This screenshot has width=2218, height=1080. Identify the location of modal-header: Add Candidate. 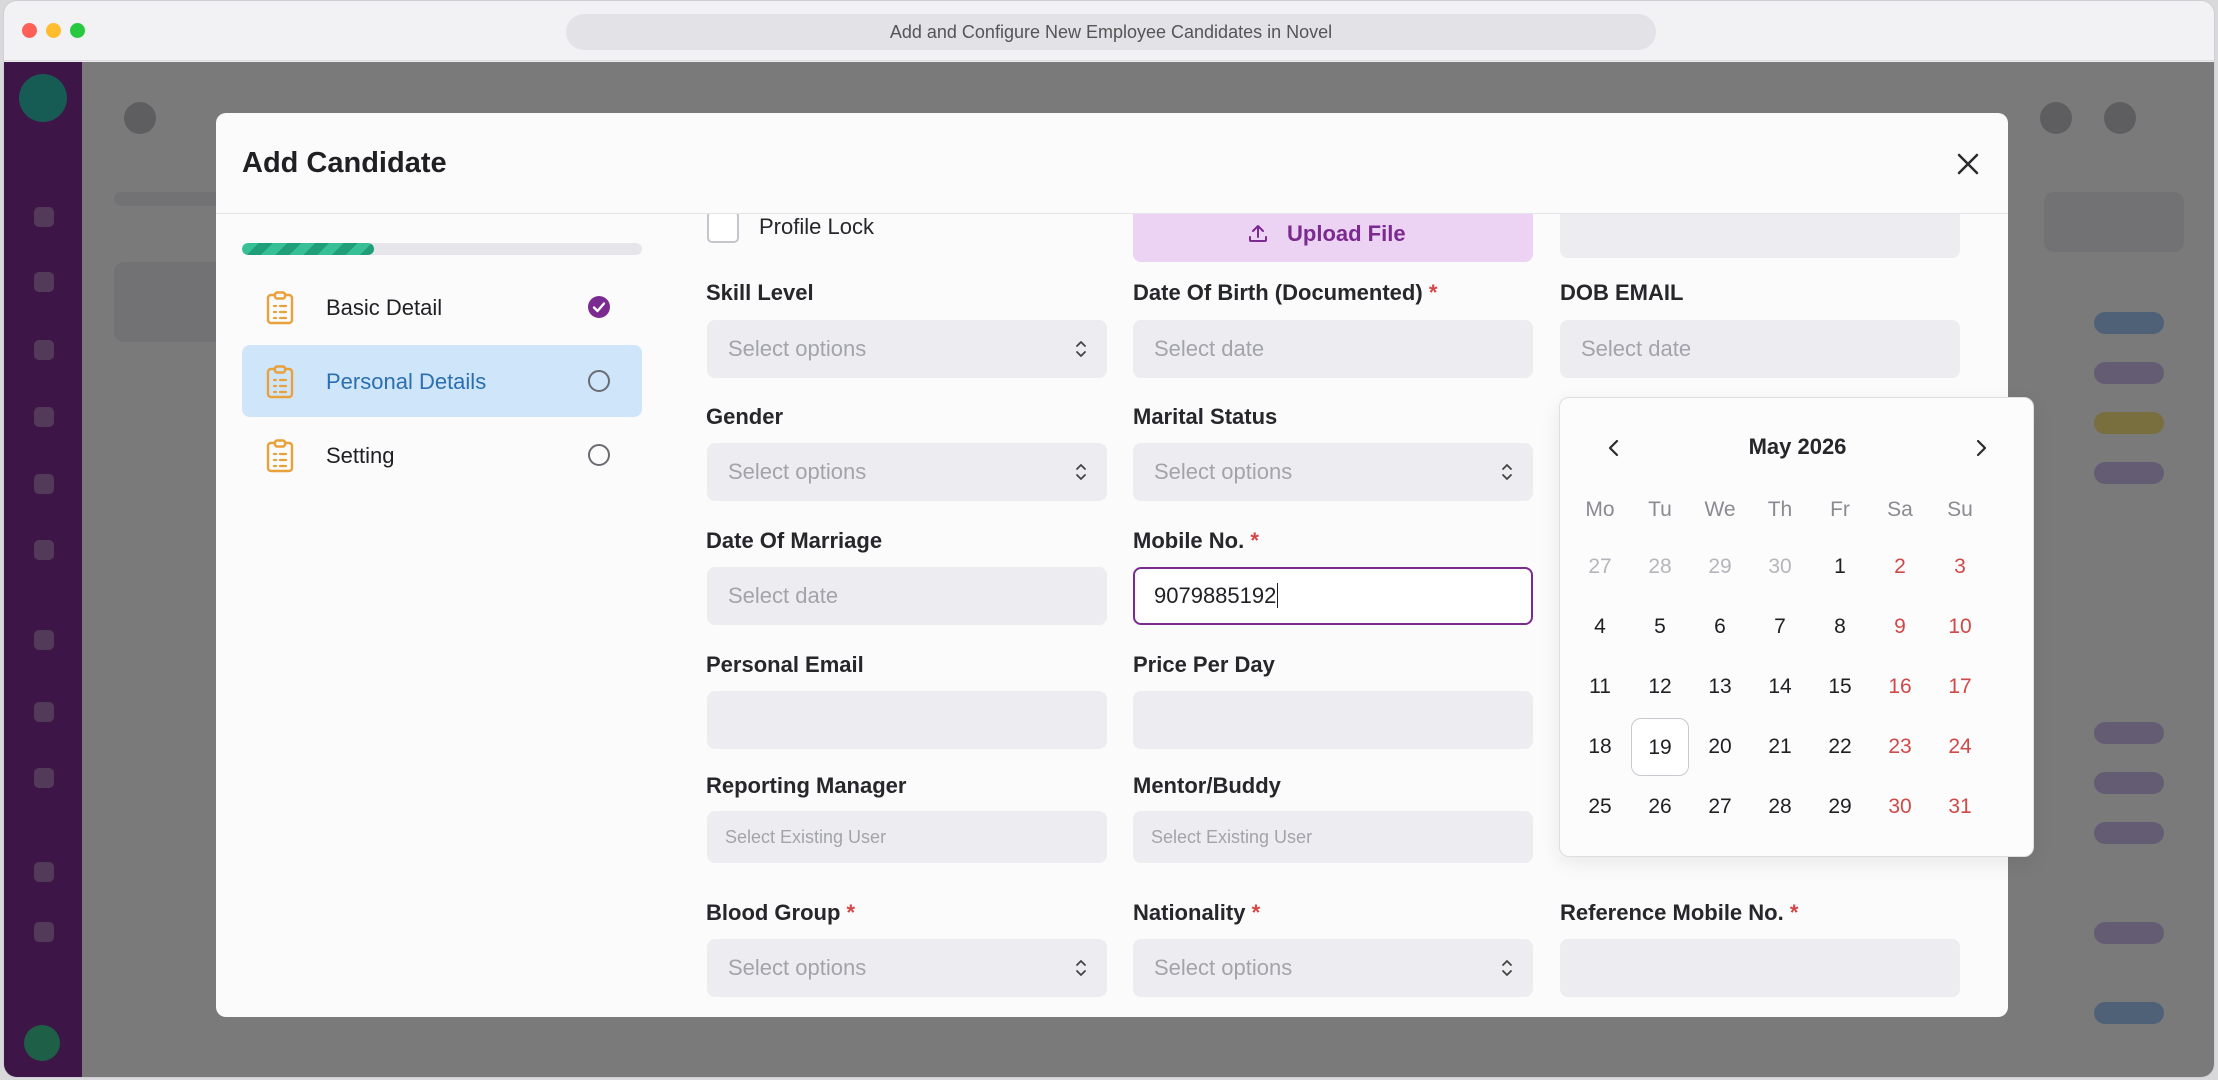
(1112, 163).